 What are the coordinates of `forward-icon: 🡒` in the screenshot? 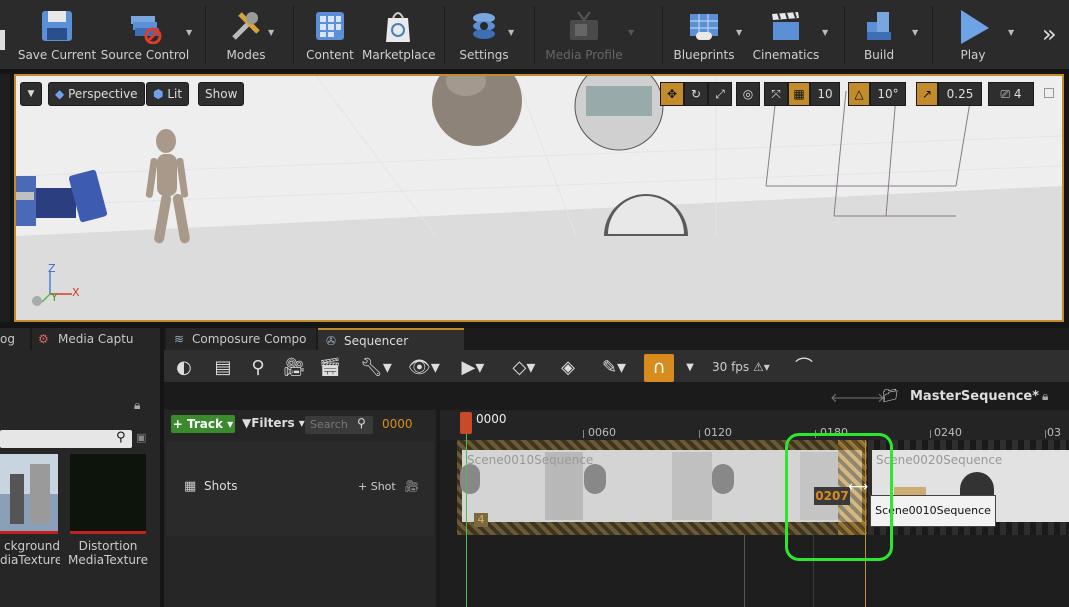 It's located at (867, 398).